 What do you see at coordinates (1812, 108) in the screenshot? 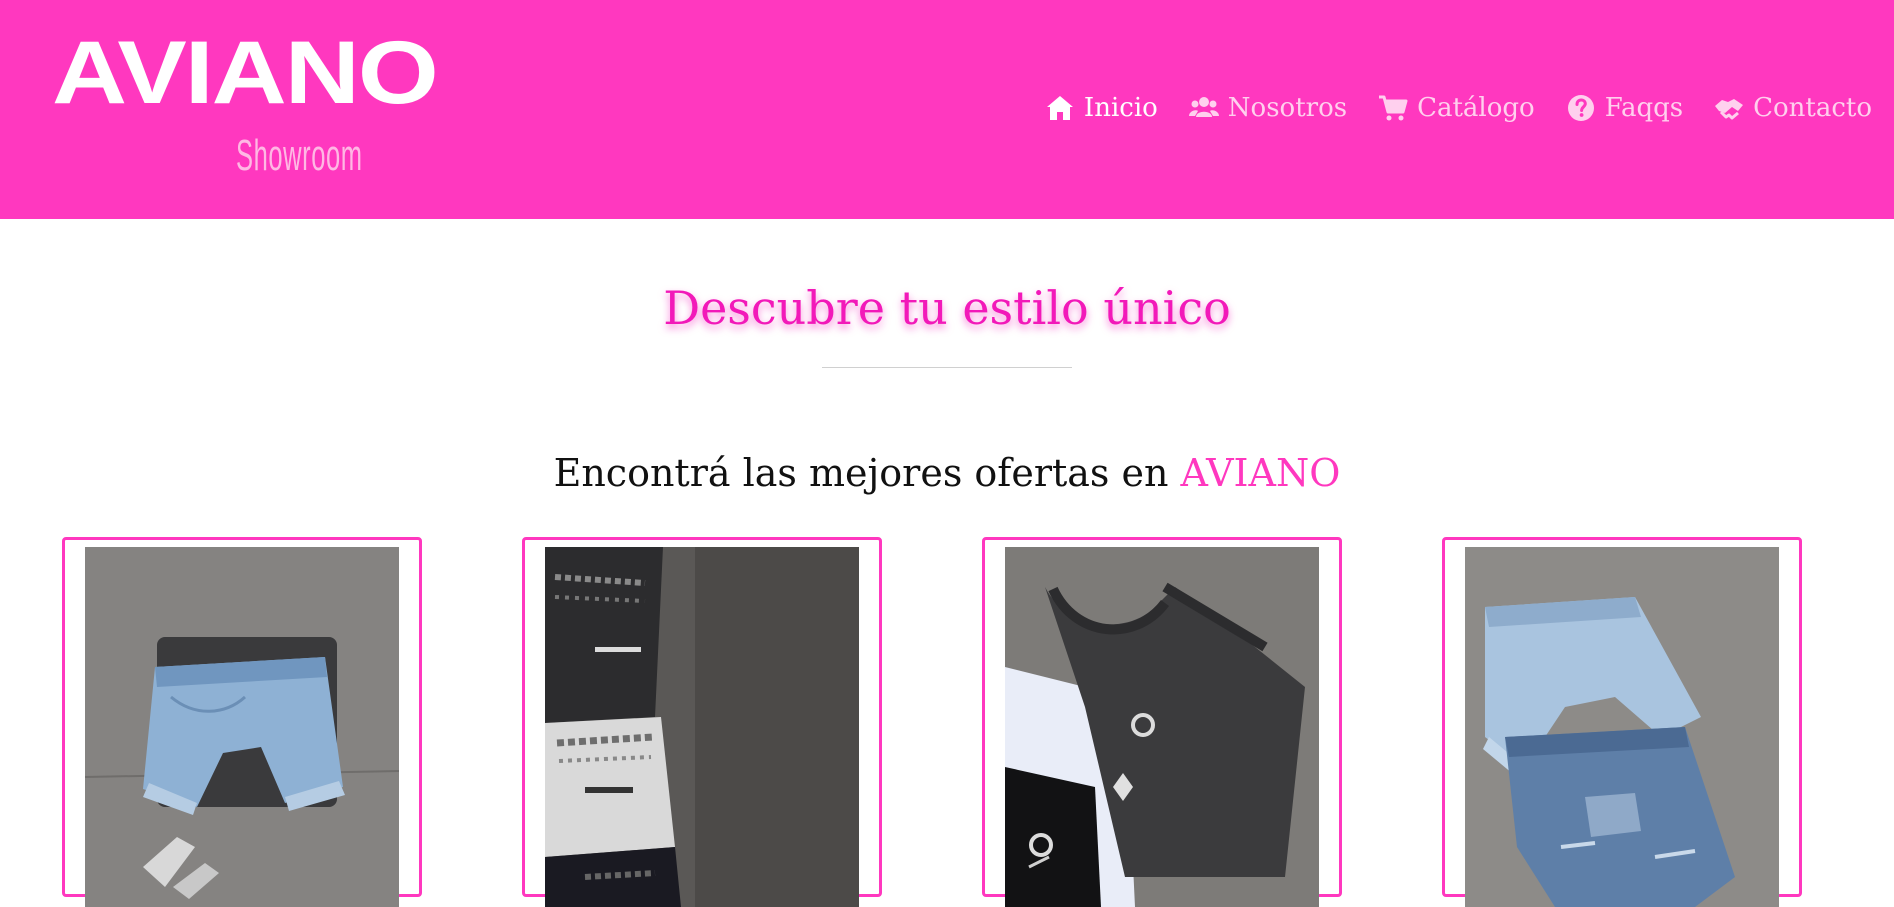
I see `nav-label: Contacto` at bounding box center [1812, 108].